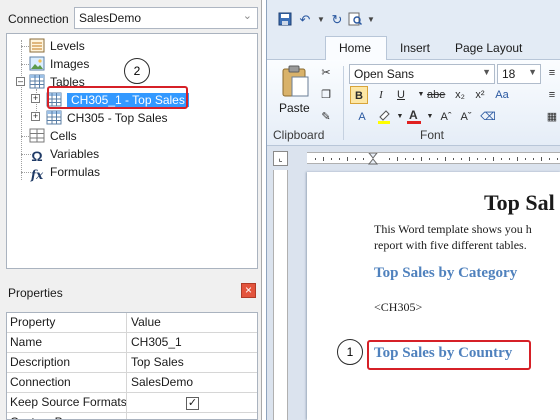  I want to click on property-value: ✓, so click(192, 403).